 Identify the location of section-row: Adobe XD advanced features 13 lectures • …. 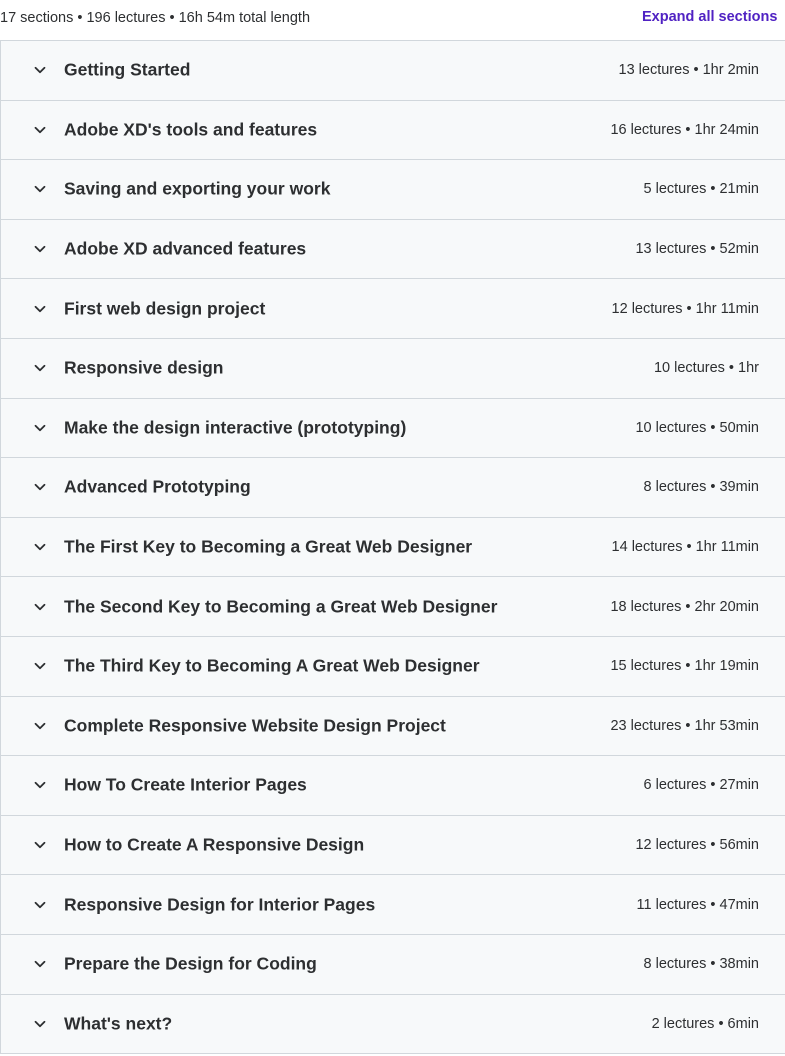
(392, 249).